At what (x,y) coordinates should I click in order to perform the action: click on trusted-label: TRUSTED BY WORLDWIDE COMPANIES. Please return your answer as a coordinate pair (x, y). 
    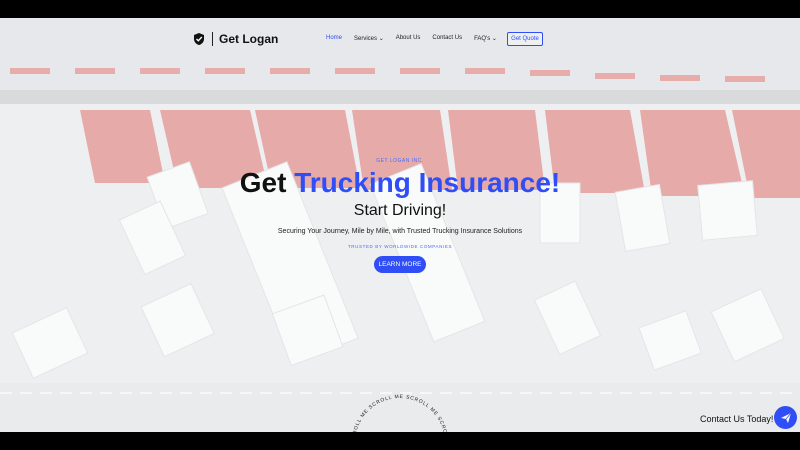
    Looking at the image, I should click on (400, 246).